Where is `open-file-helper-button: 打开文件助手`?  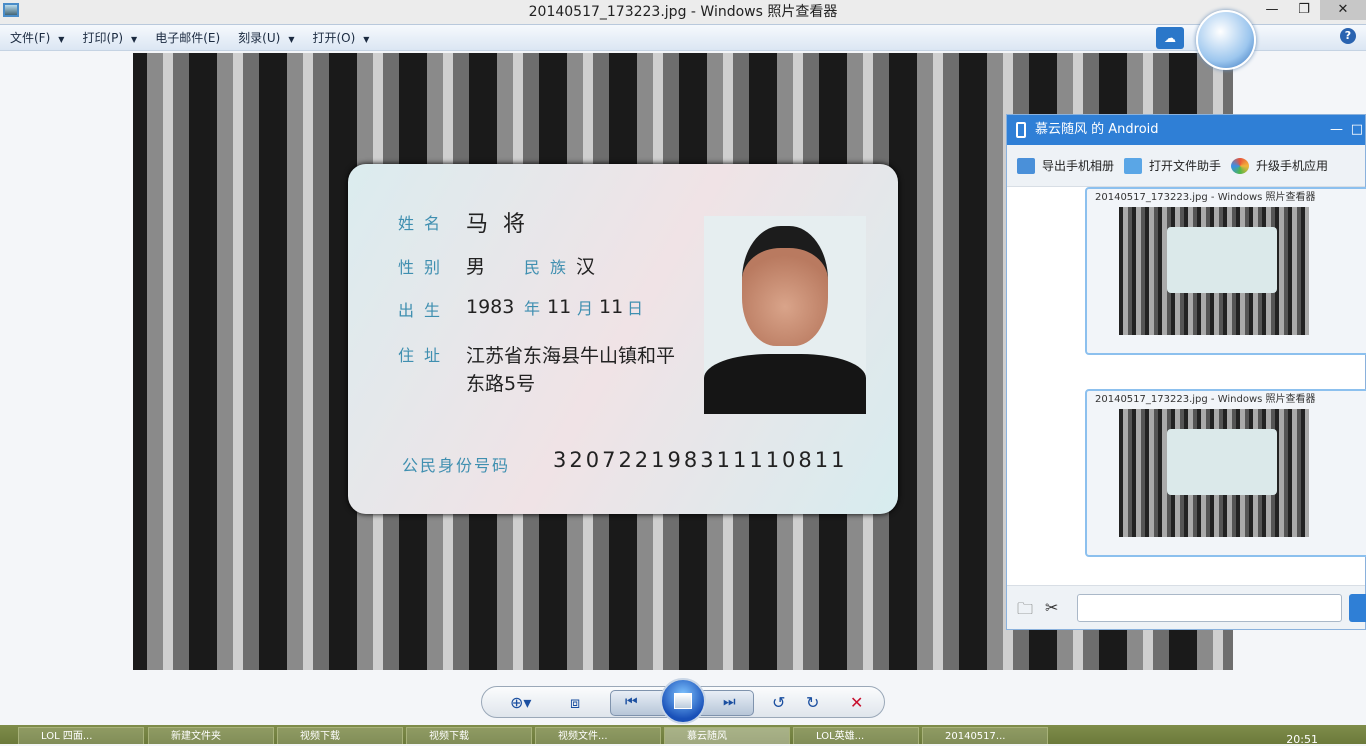 open-file-helper-button: 打开文件助手 is located at coordinates (1172, 165).